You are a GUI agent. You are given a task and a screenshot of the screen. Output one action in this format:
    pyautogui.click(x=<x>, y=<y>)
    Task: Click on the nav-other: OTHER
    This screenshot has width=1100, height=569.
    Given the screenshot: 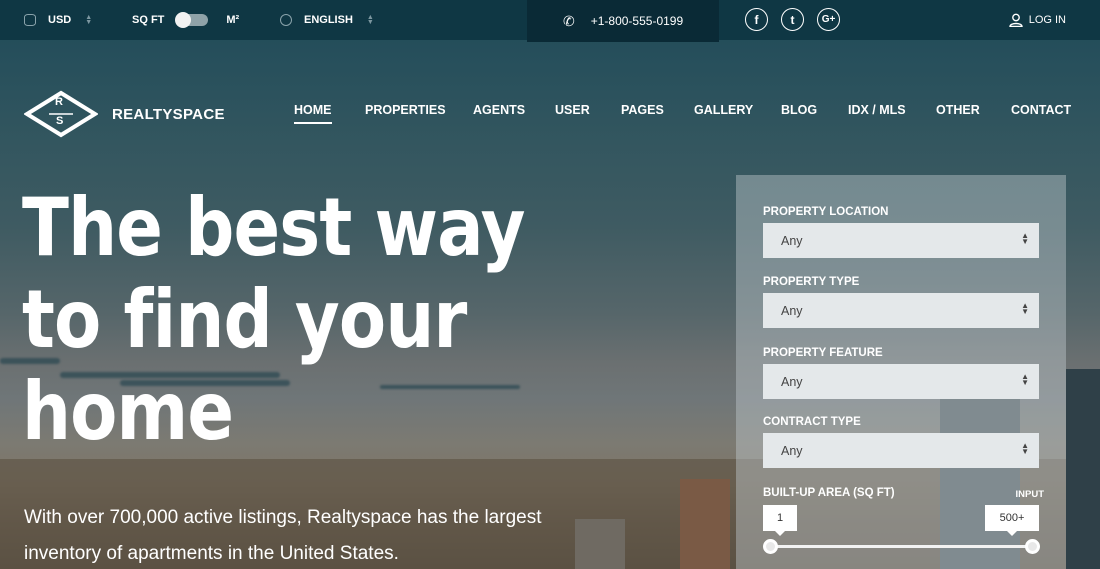 What is the action you would take?
    pyautogui.click(x=958, y=110)
    